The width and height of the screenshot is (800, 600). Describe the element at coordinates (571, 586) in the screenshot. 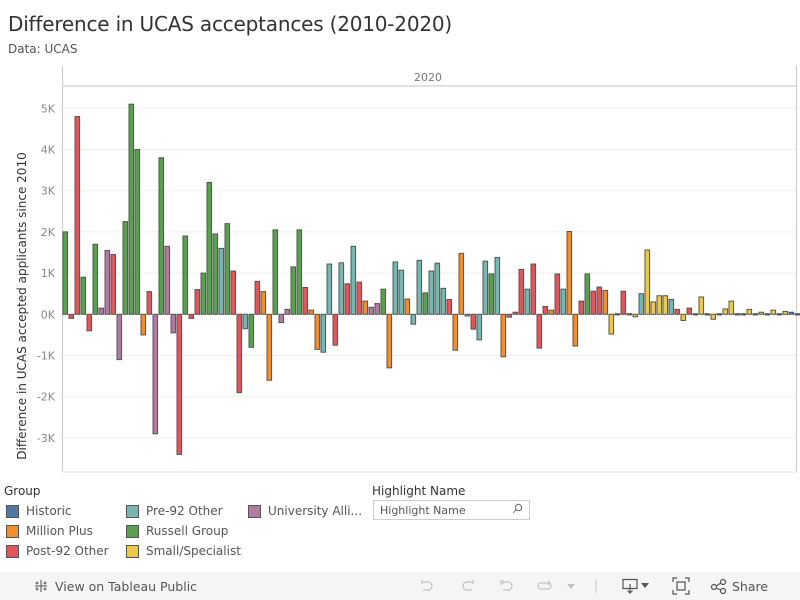

I see `dropdown-caret-icon` at that location.